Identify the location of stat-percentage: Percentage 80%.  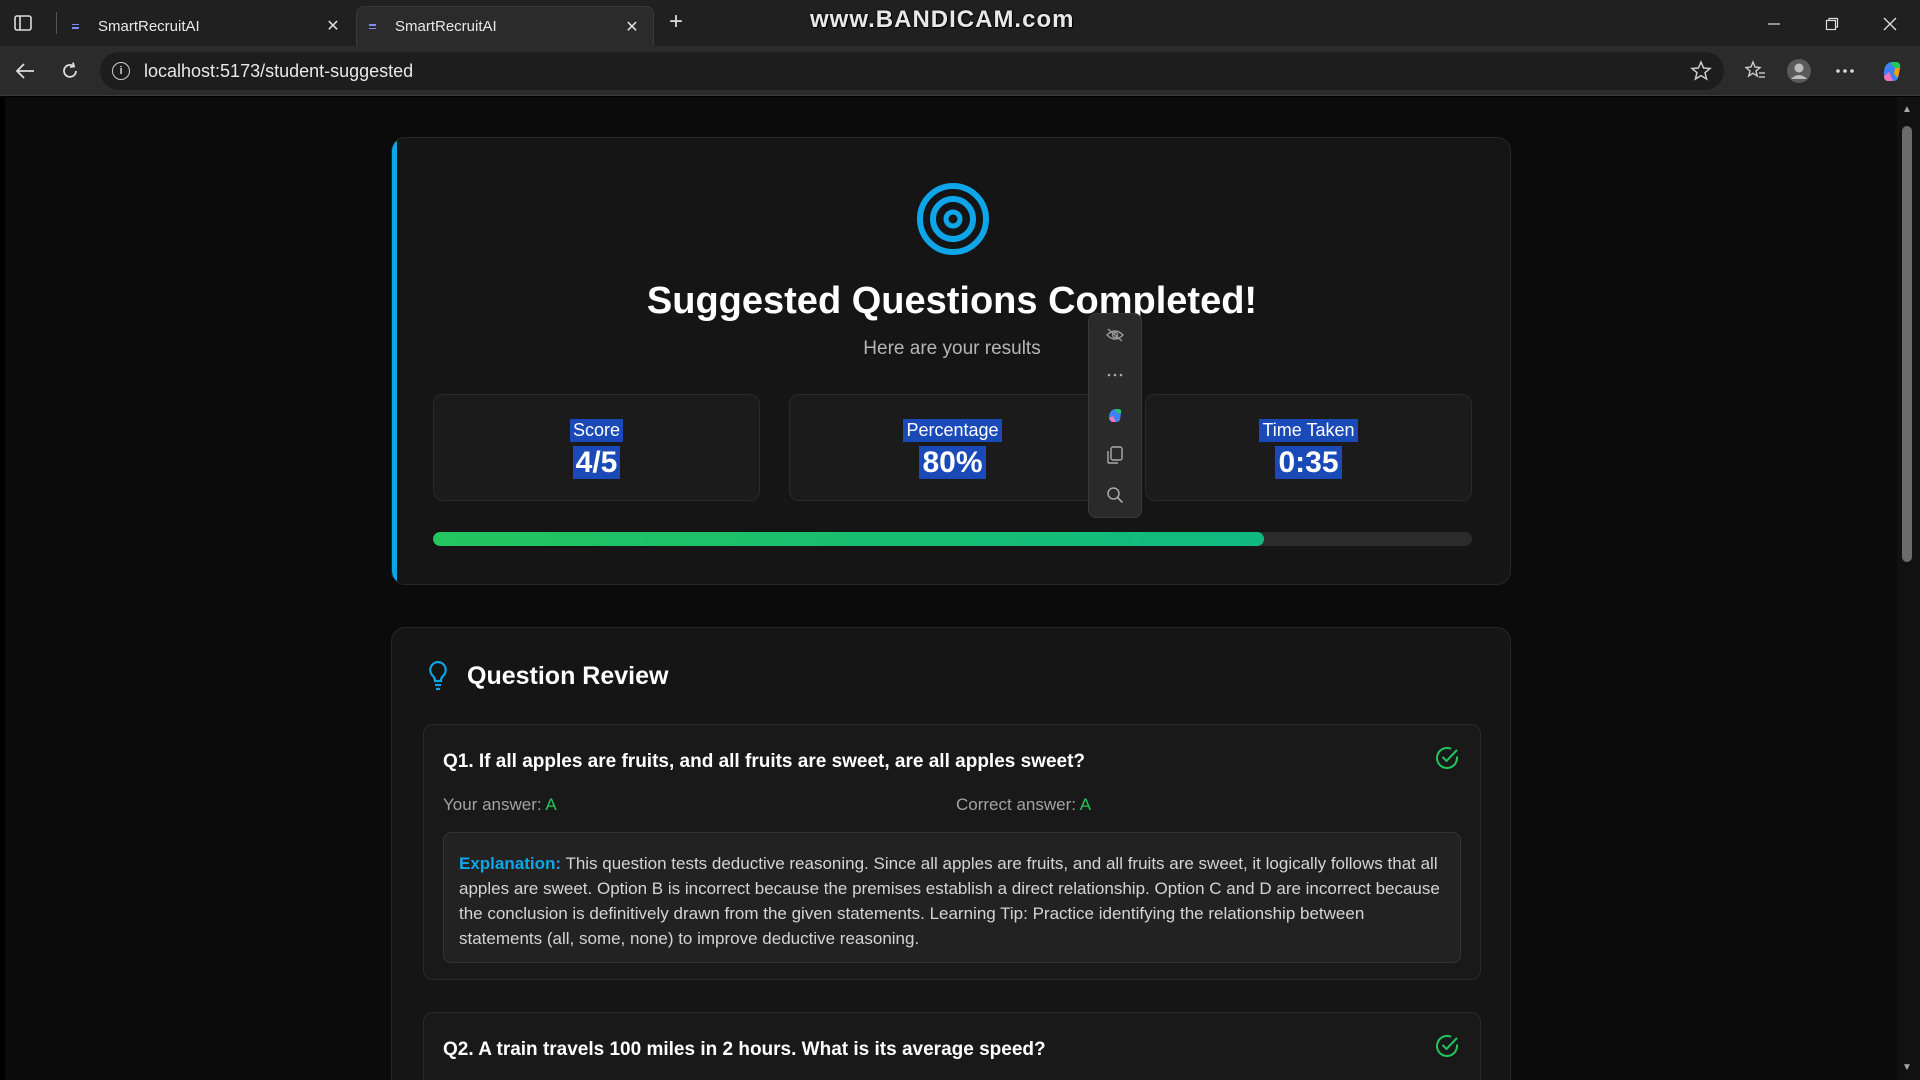
(952, 447).